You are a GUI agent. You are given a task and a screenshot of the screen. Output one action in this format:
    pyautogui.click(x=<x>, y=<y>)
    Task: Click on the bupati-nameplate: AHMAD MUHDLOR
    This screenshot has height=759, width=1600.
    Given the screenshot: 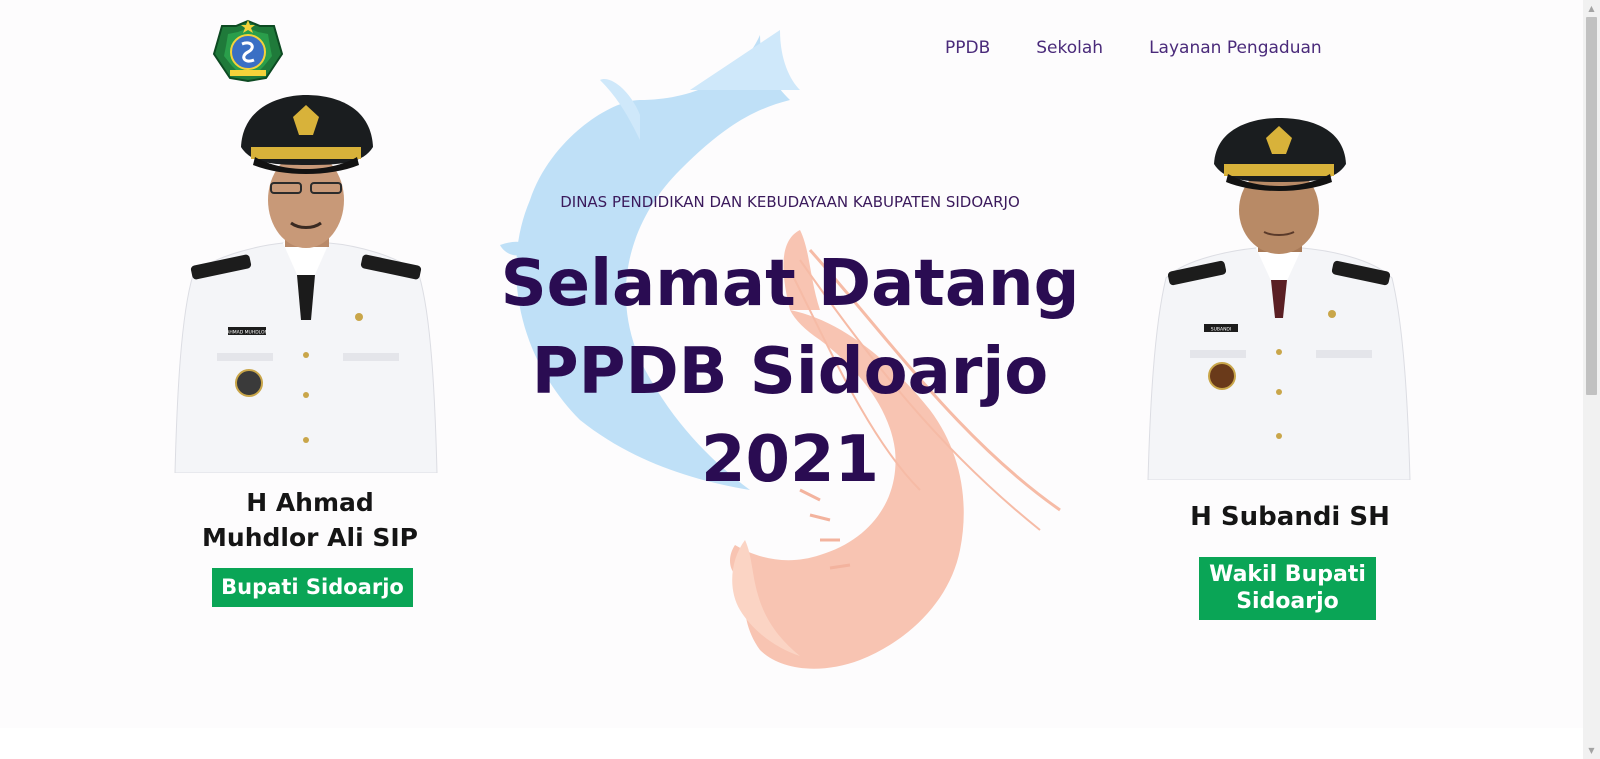 What is the action you would take?
    pyautogui.click(x=246, y=333)
    